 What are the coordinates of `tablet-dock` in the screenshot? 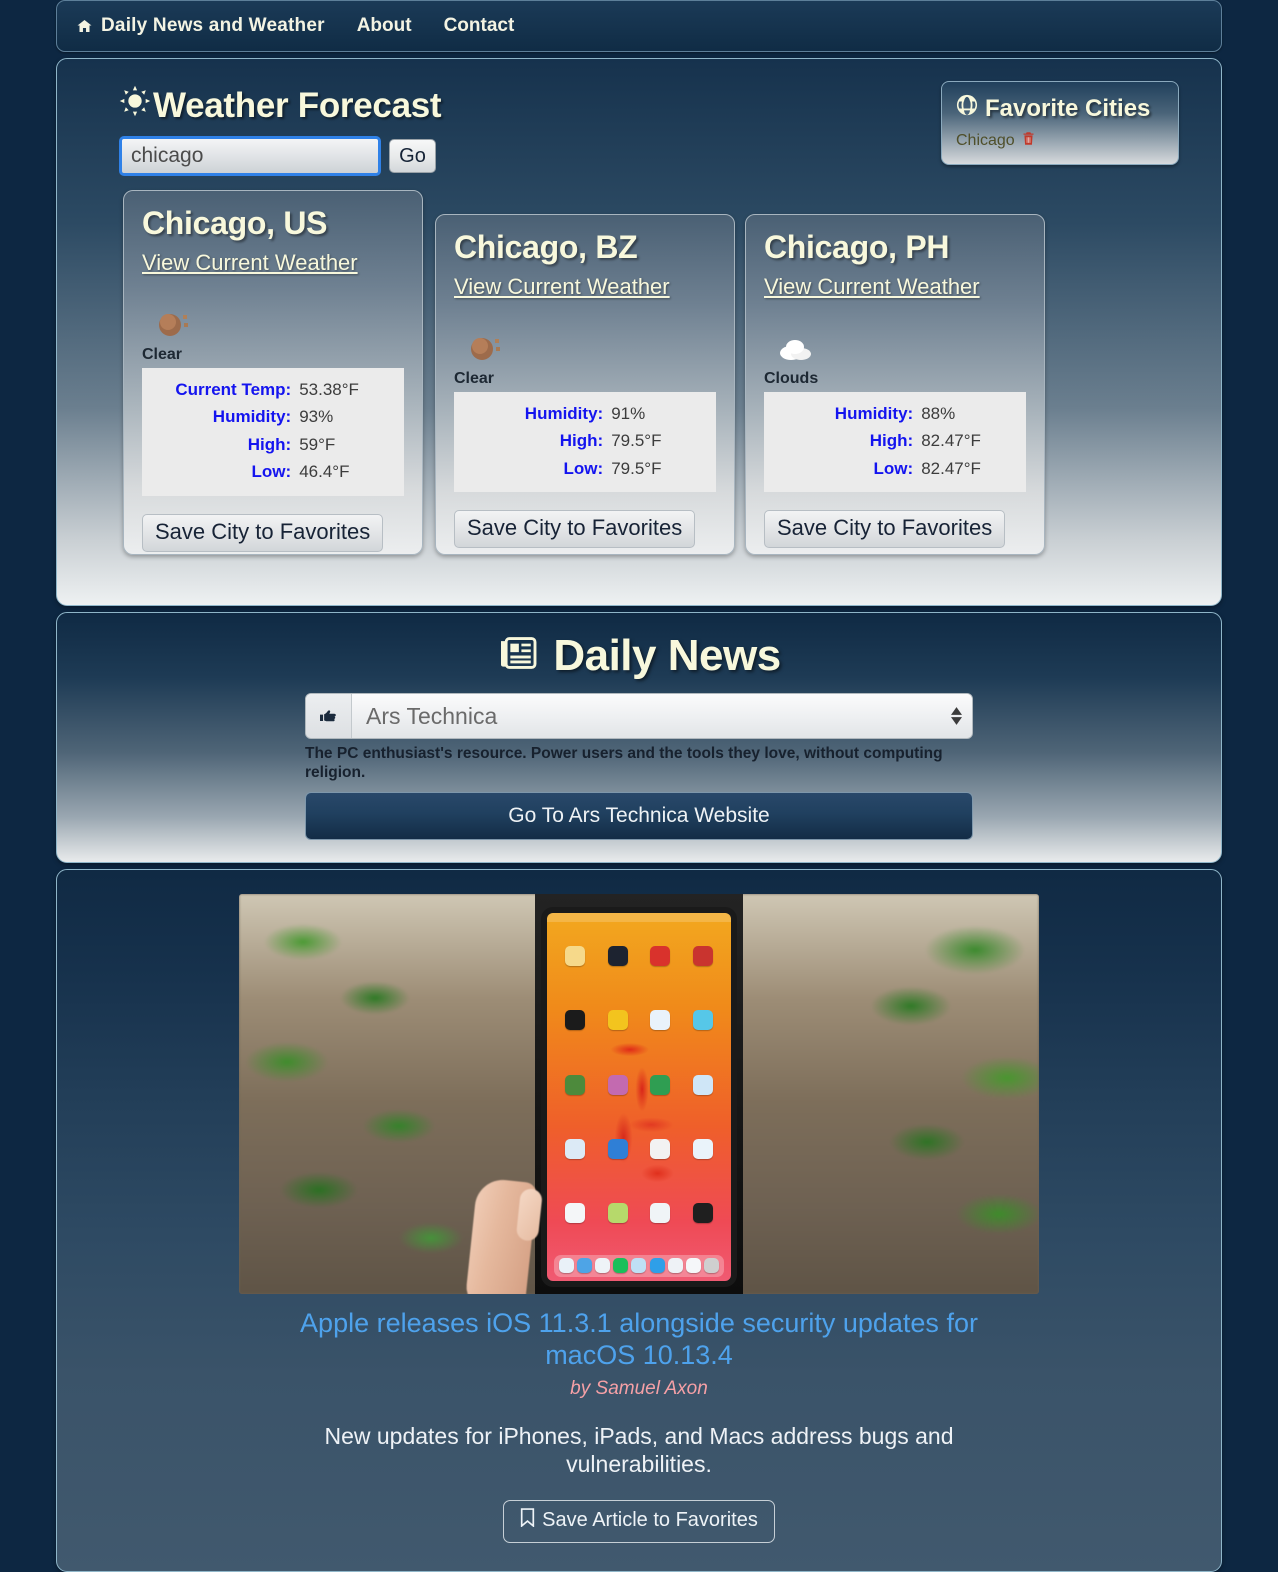 It's located at (639, 1265).